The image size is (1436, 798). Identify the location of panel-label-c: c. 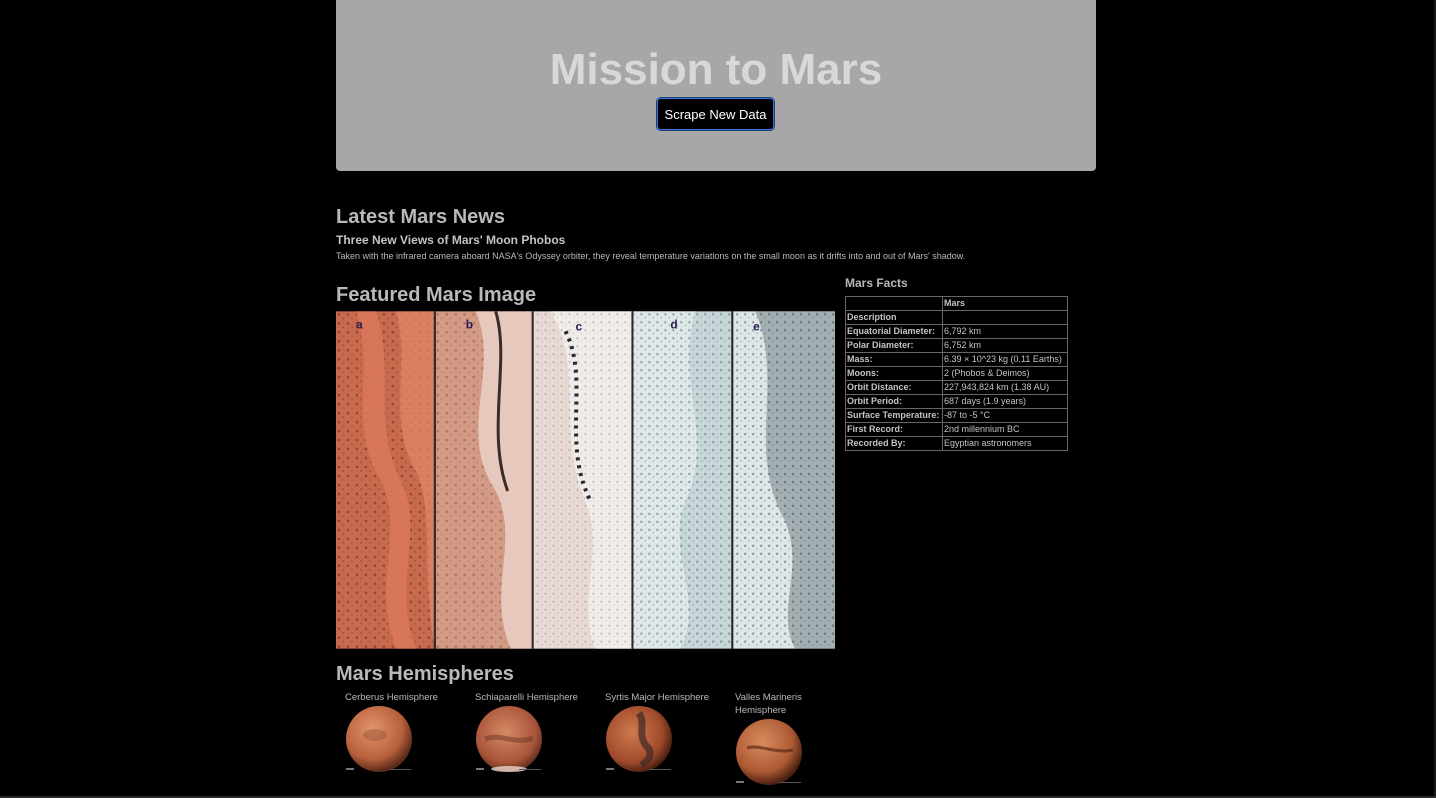
(579, 326).